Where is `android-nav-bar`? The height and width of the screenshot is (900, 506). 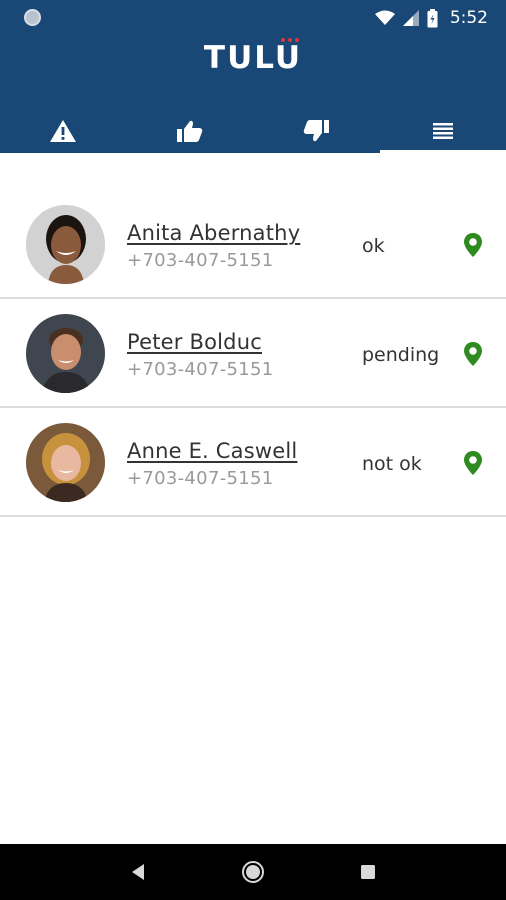 android-nav-bar is located at coordinates (253, 872).